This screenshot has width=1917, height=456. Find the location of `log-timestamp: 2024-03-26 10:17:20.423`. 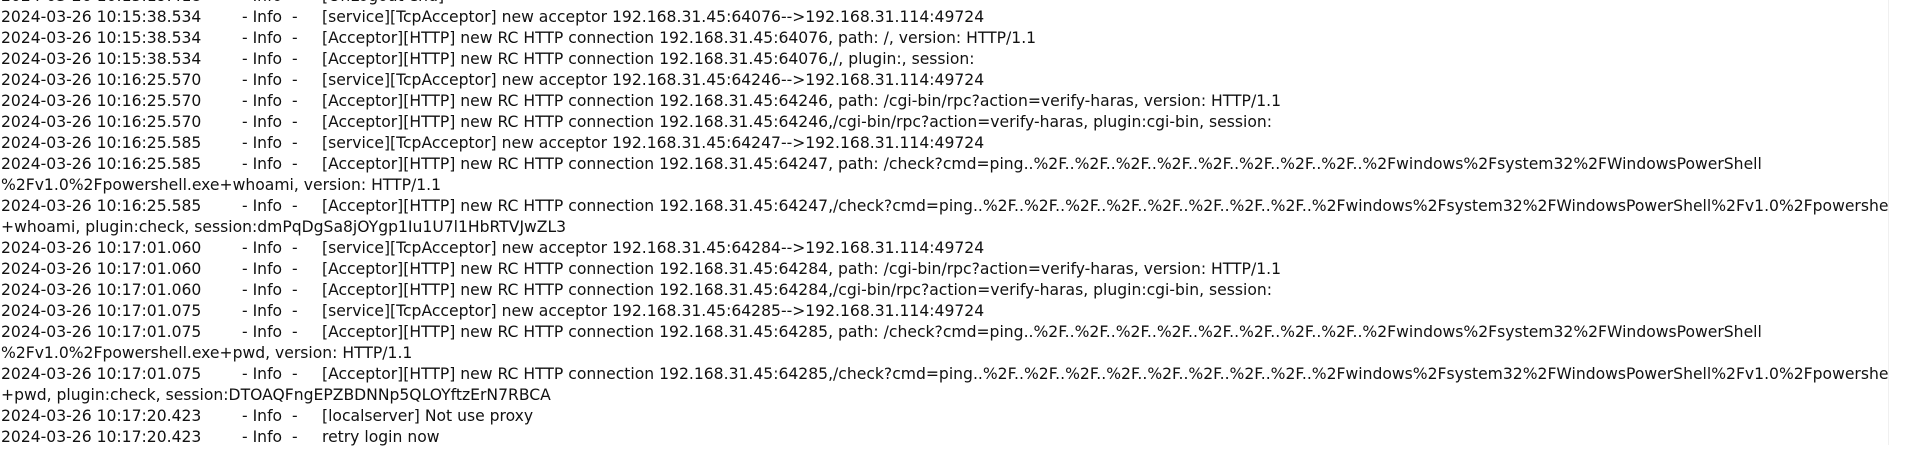

log-timestamp: 2024-03-26 10:17:20.423 is located at coordinates (101, 416).